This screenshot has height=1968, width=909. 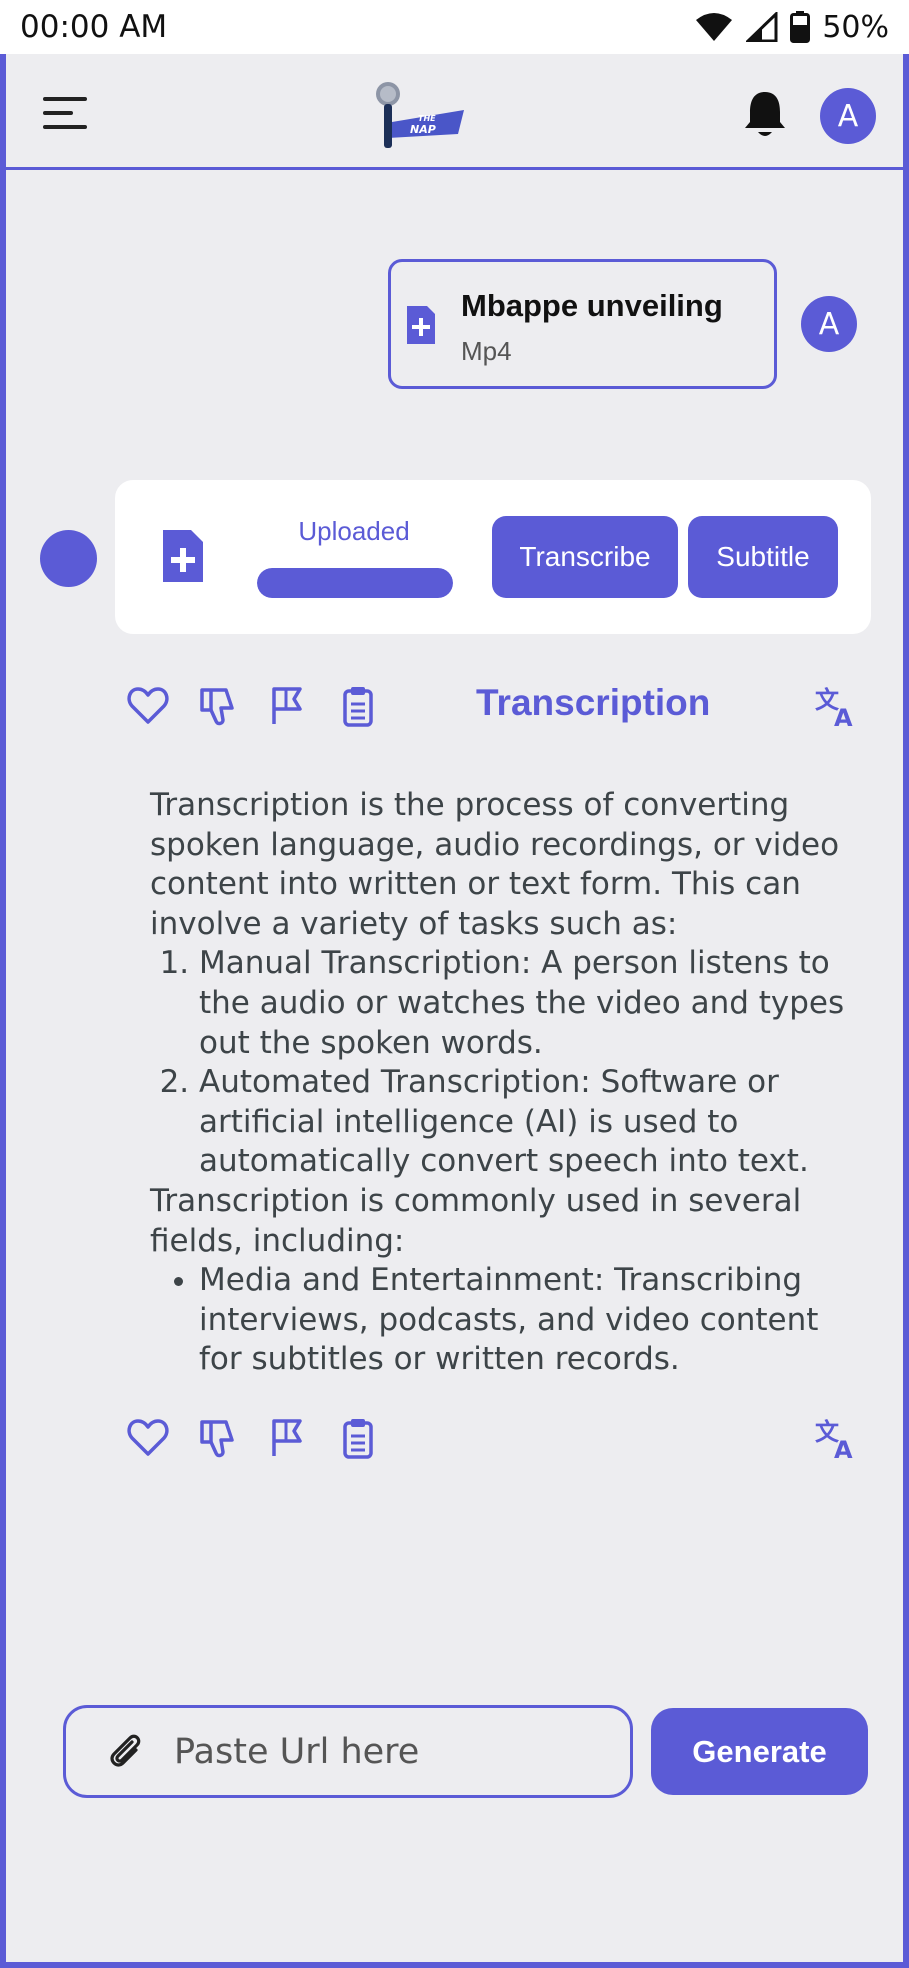 I want to click on response-actions-top: Transcription 文 A, so click(x=506, y=708).